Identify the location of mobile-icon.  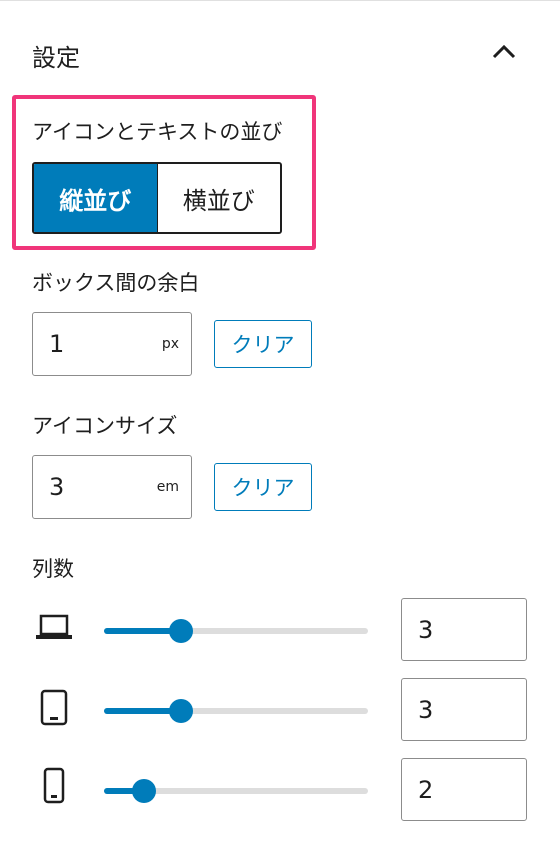
(54, 786).